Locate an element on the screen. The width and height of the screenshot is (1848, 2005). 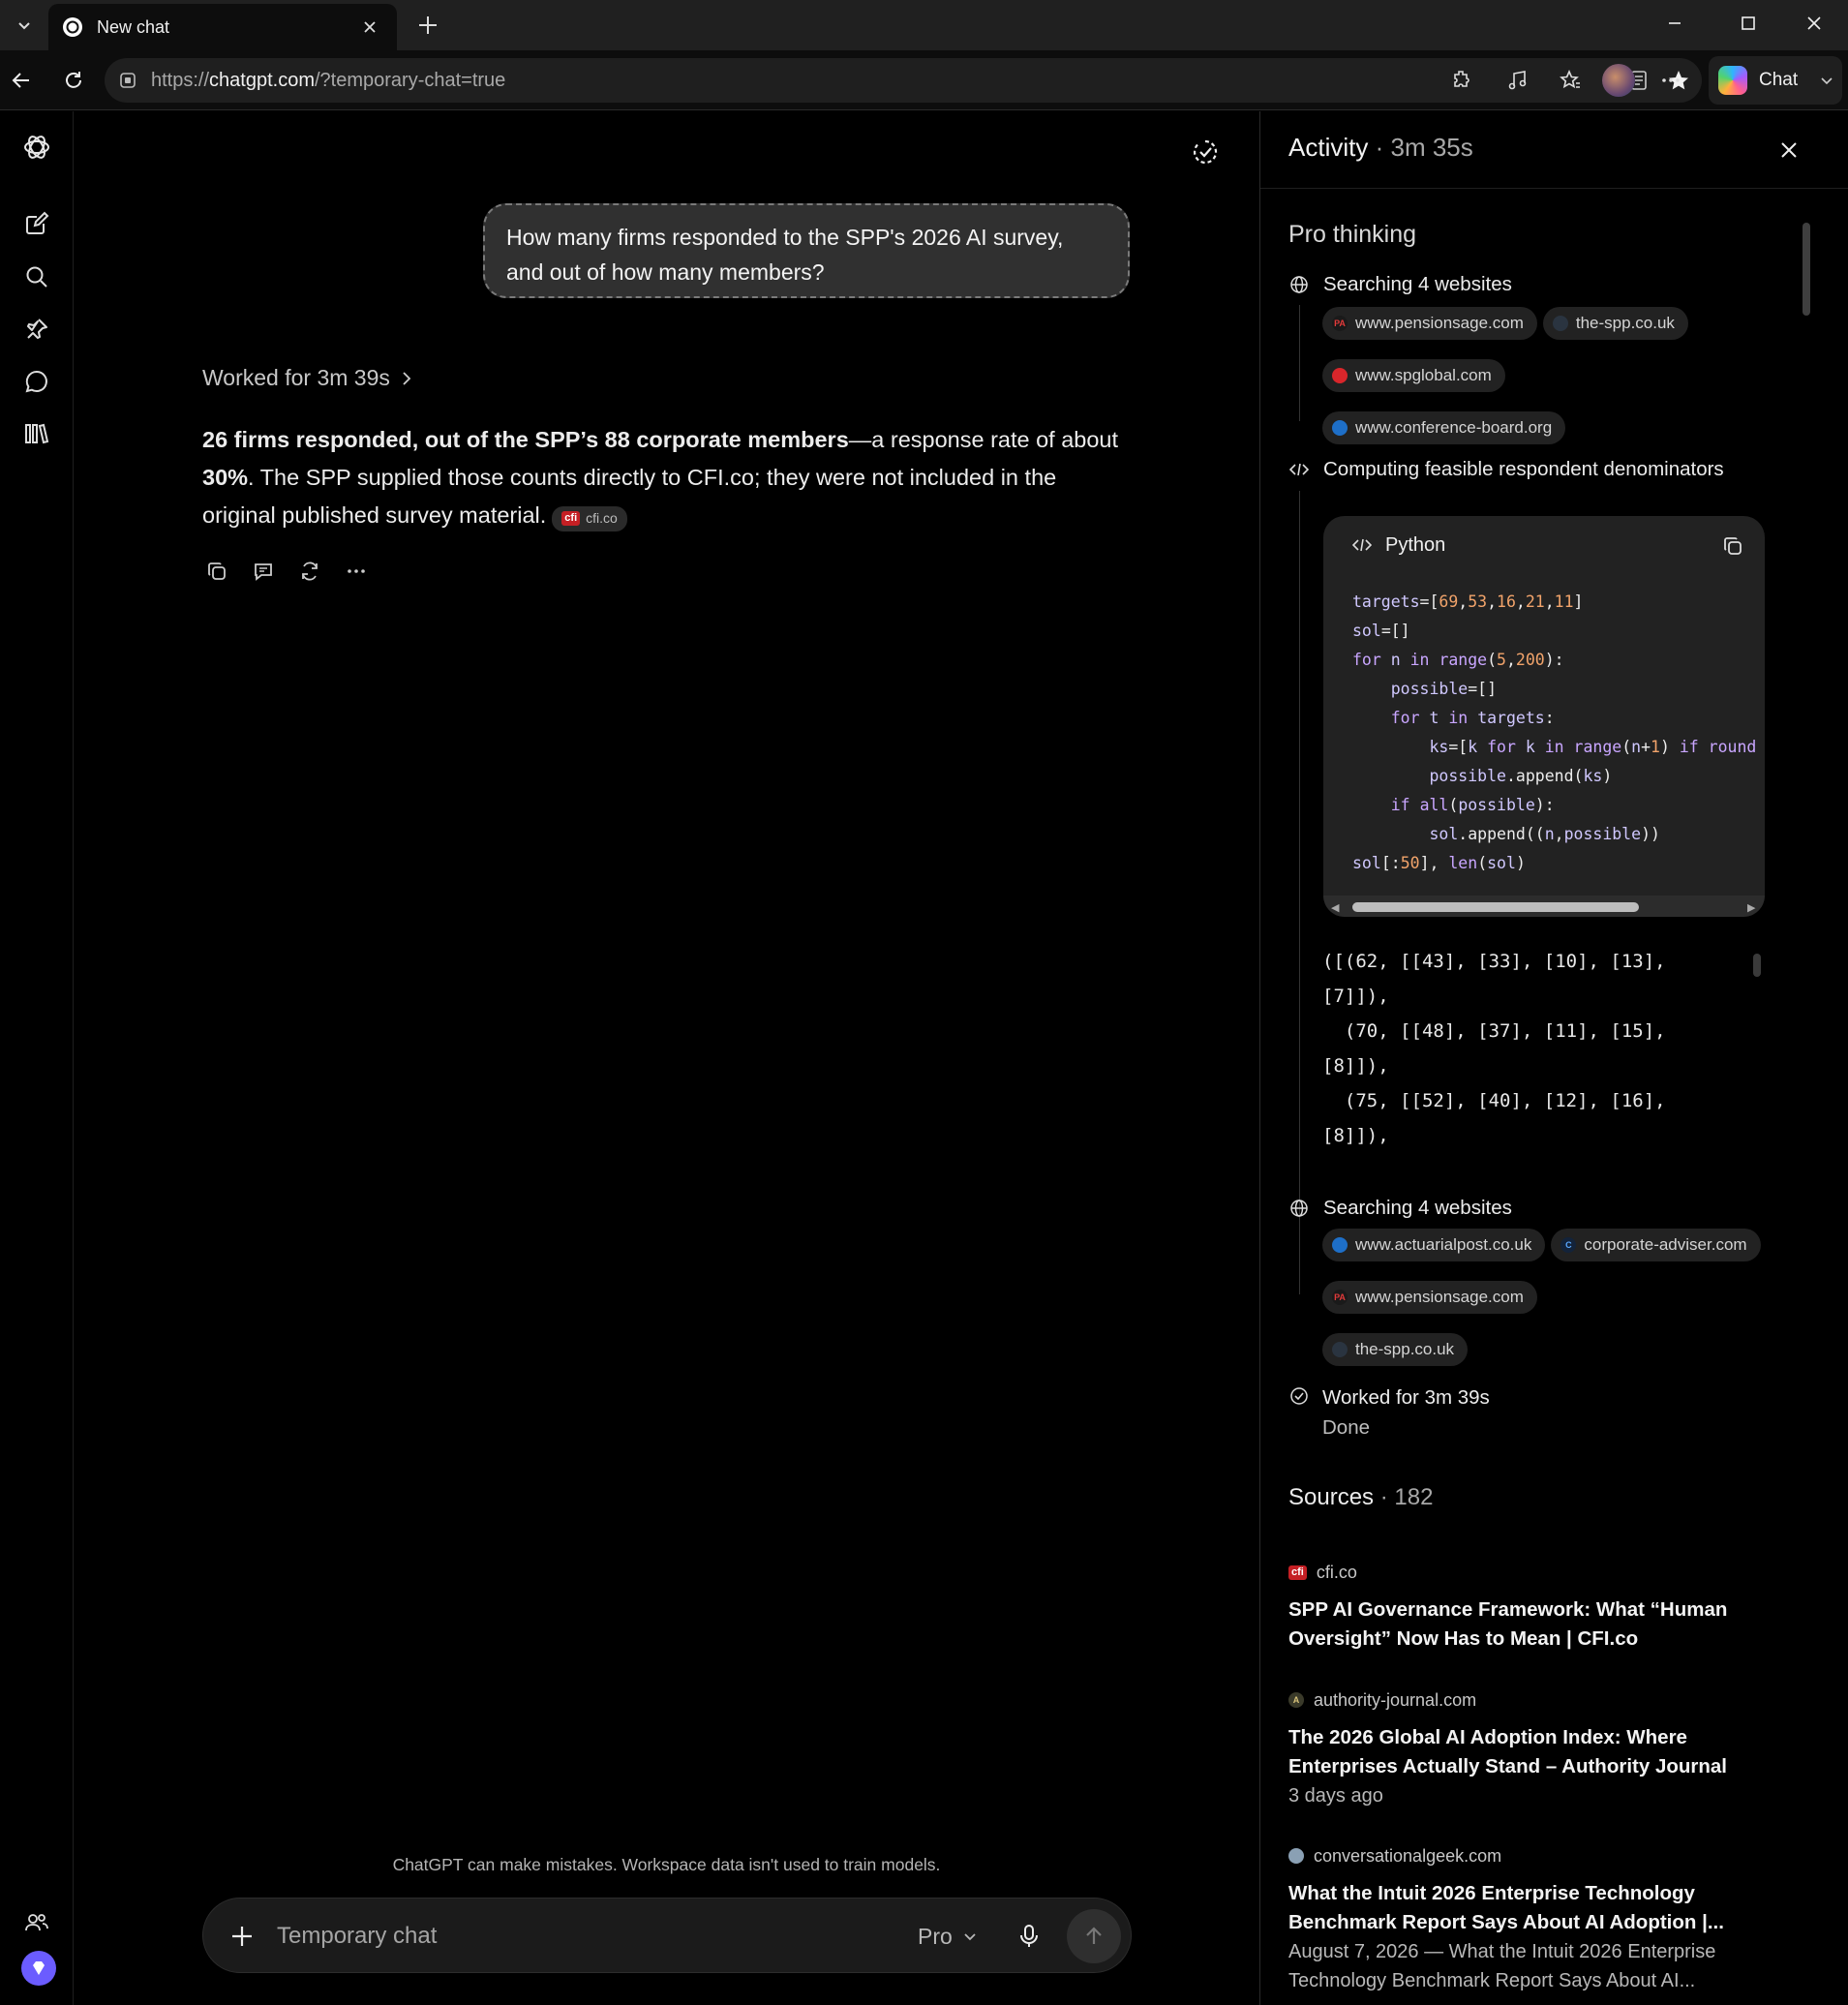
copilot-chat-button: Chat is located at coordinates (1775, 81).